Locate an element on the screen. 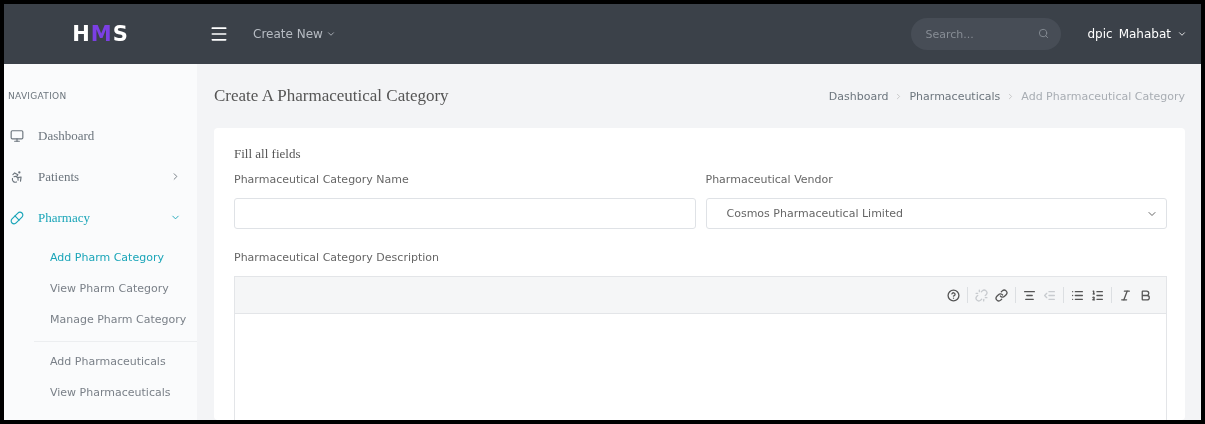  help-tool-button is located at coordinates (953, 295).